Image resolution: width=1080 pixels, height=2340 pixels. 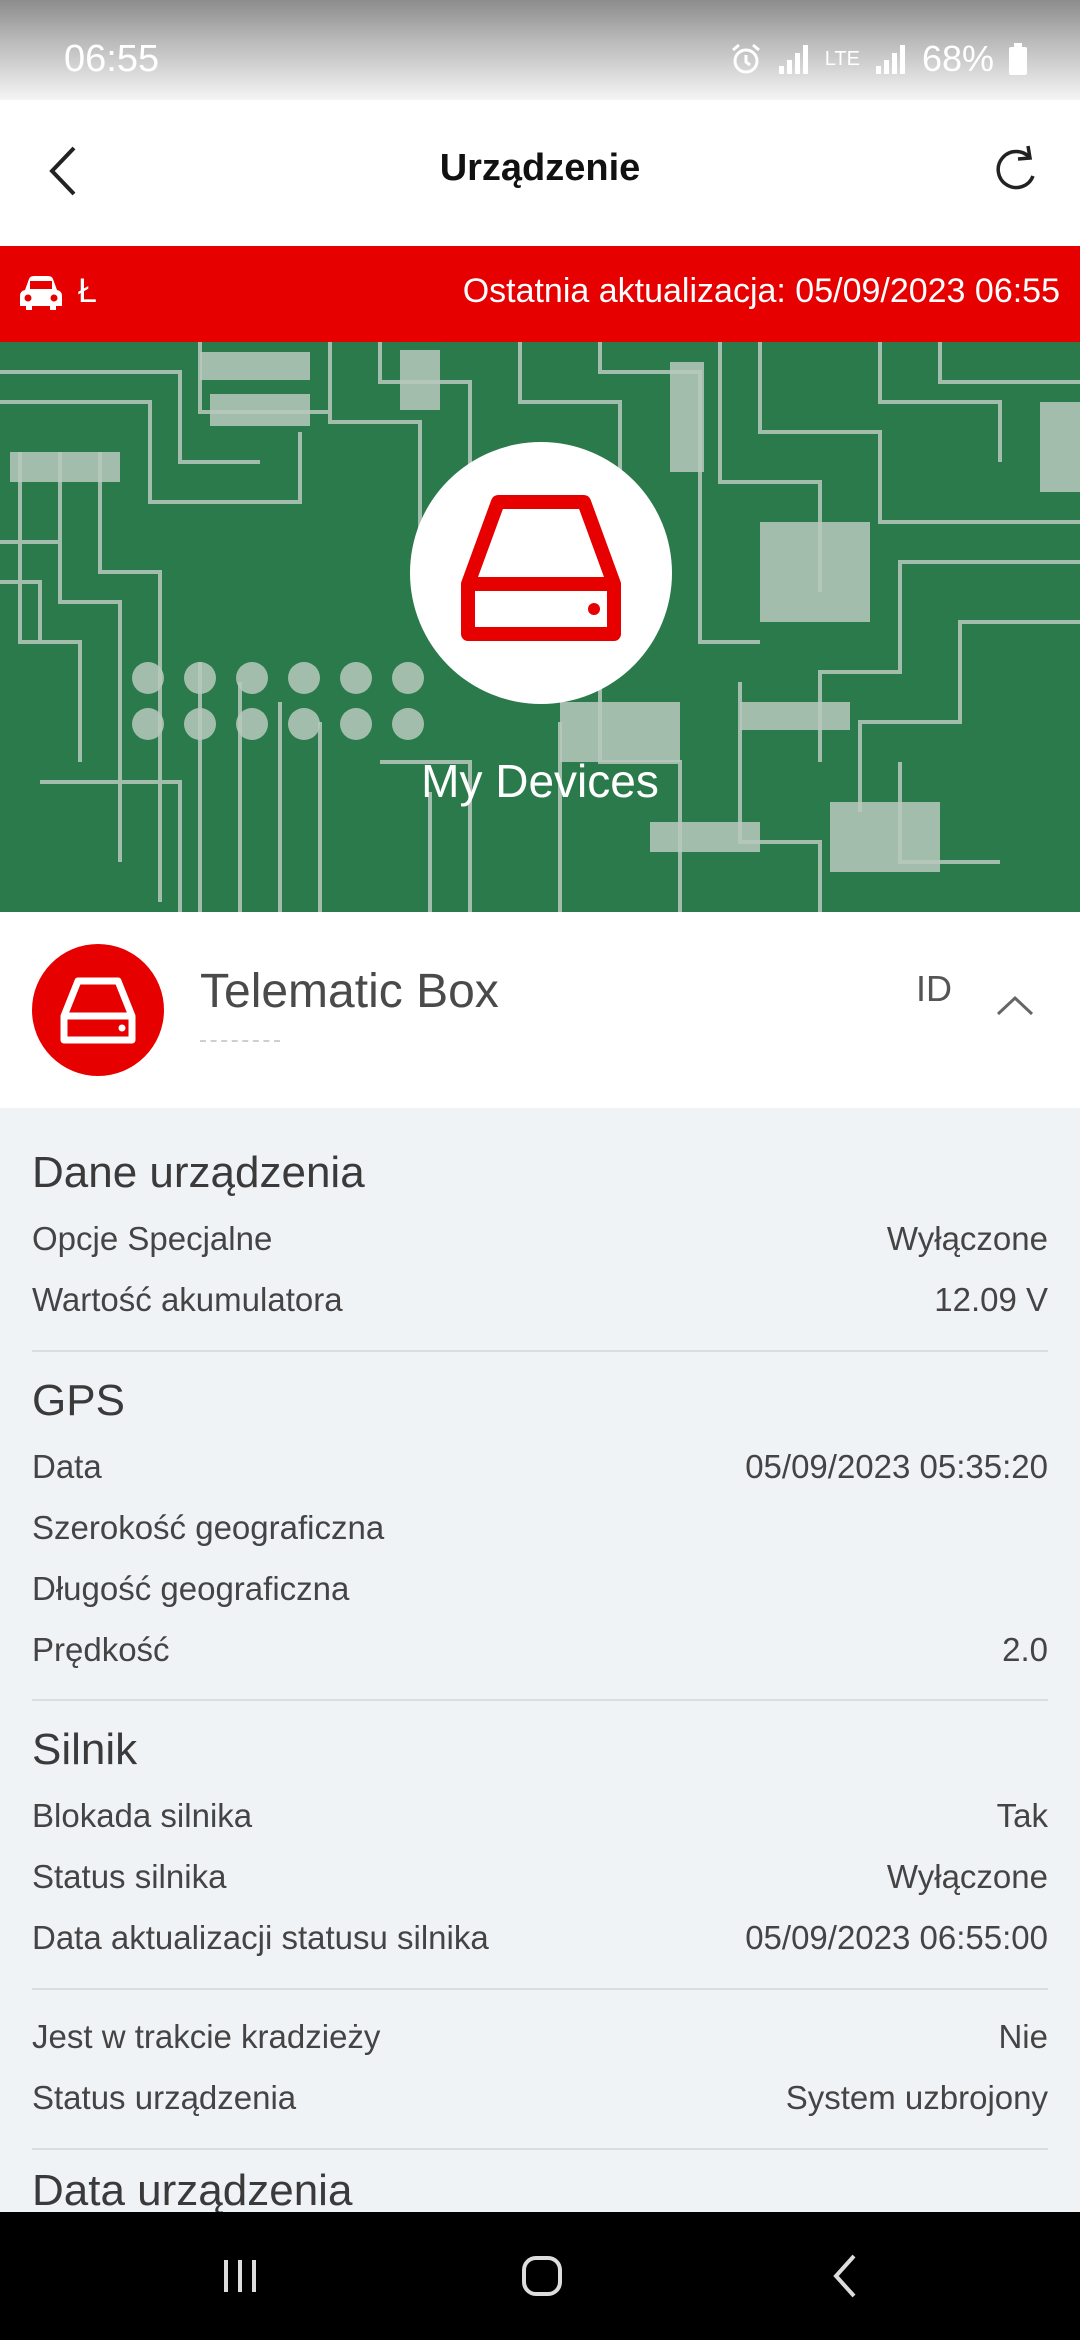 I want to click on recent-apps-button, so click(x=240, y=2276).